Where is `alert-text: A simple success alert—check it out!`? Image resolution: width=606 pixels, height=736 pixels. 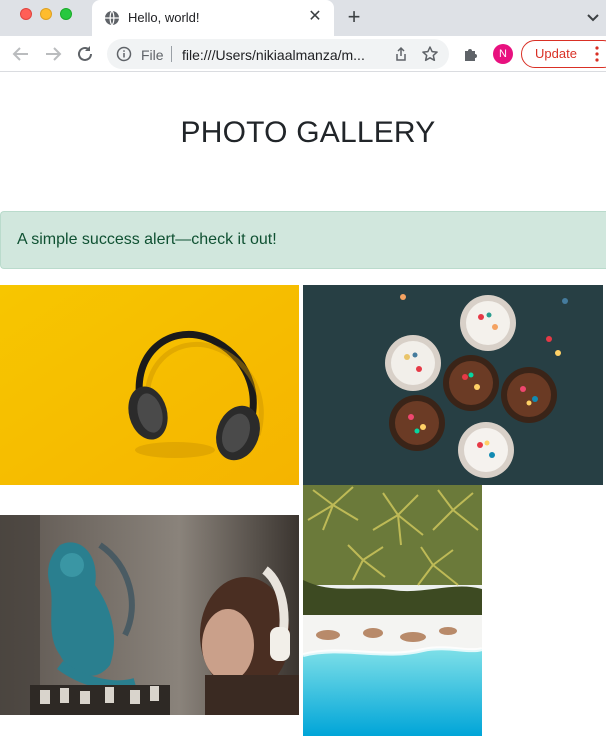
alert-text: A simple success alert—check it out! is located at coordinates (147, 239).